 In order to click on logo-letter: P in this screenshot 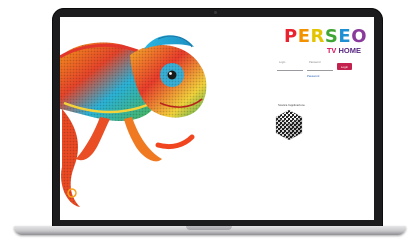, I will do `click(291, 36)`.